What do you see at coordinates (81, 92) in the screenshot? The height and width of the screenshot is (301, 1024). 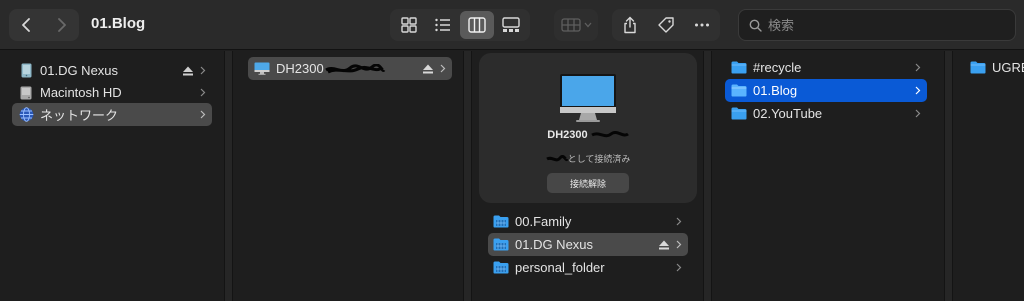 I see `location-label: Macintosh HD` at bounding box center [81, 92].